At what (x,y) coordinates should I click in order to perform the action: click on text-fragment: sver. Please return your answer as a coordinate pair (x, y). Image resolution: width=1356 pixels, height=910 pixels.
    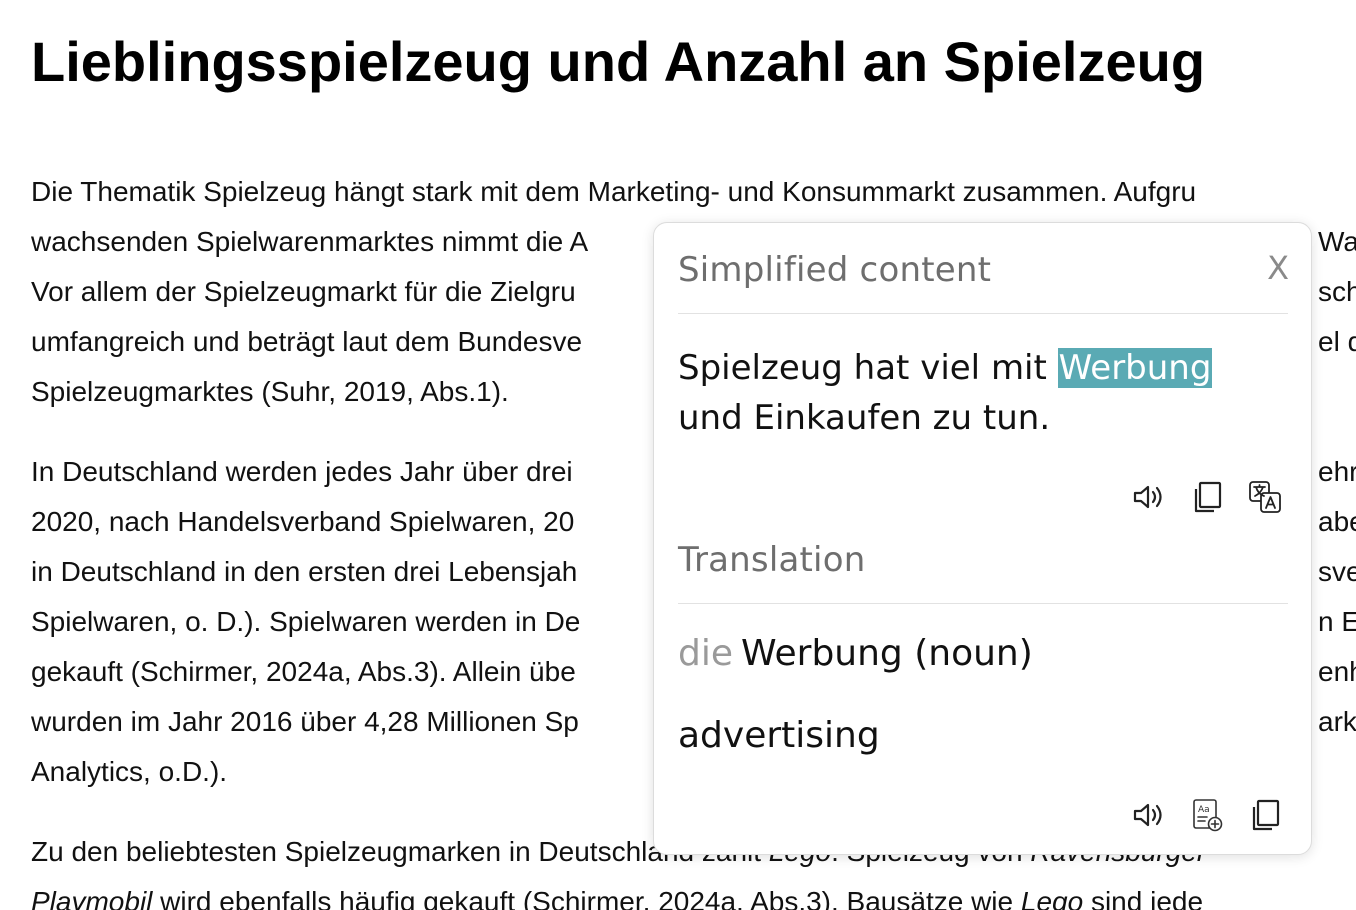
    Looking at the image, I should click on (1337, 571).